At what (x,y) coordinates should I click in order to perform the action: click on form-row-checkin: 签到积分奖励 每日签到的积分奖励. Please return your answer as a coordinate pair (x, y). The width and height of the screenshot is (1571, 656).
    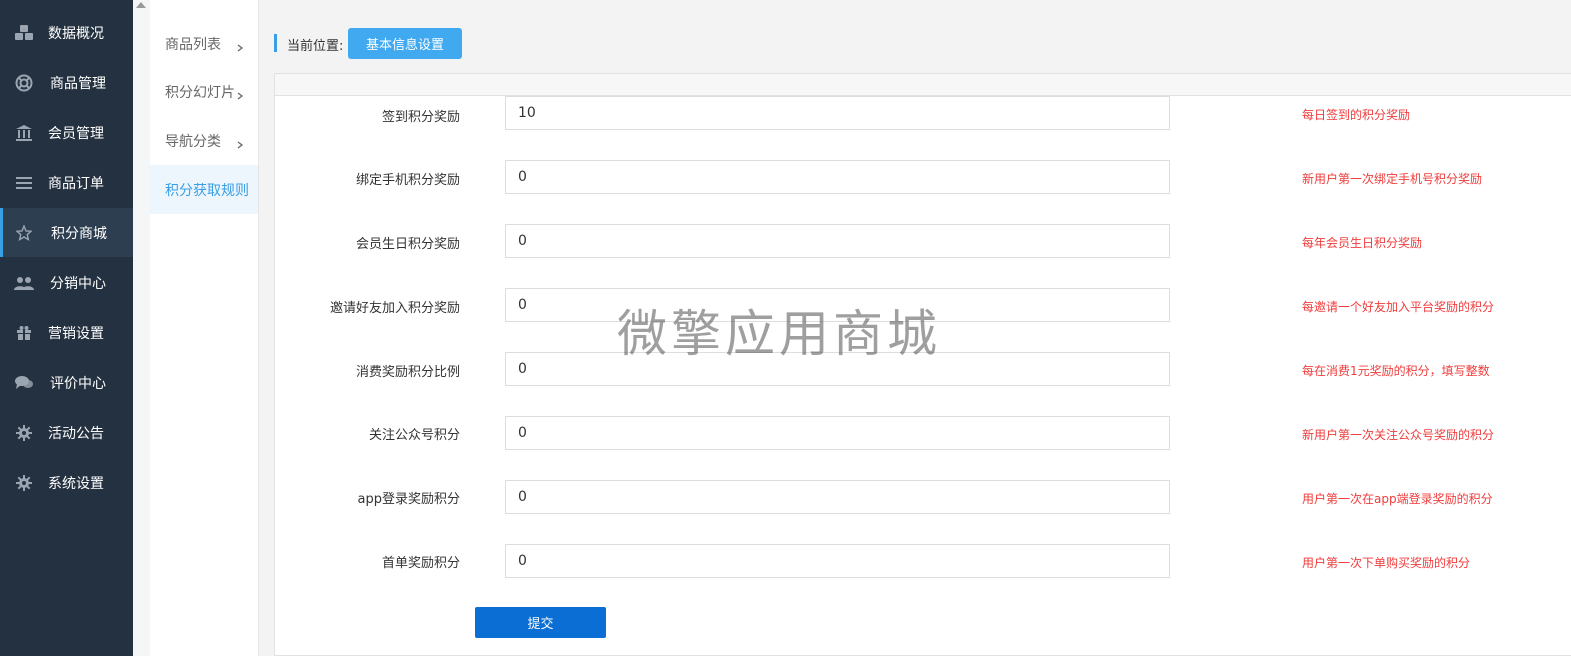
    Looking at the image, I should click on (923, 113).